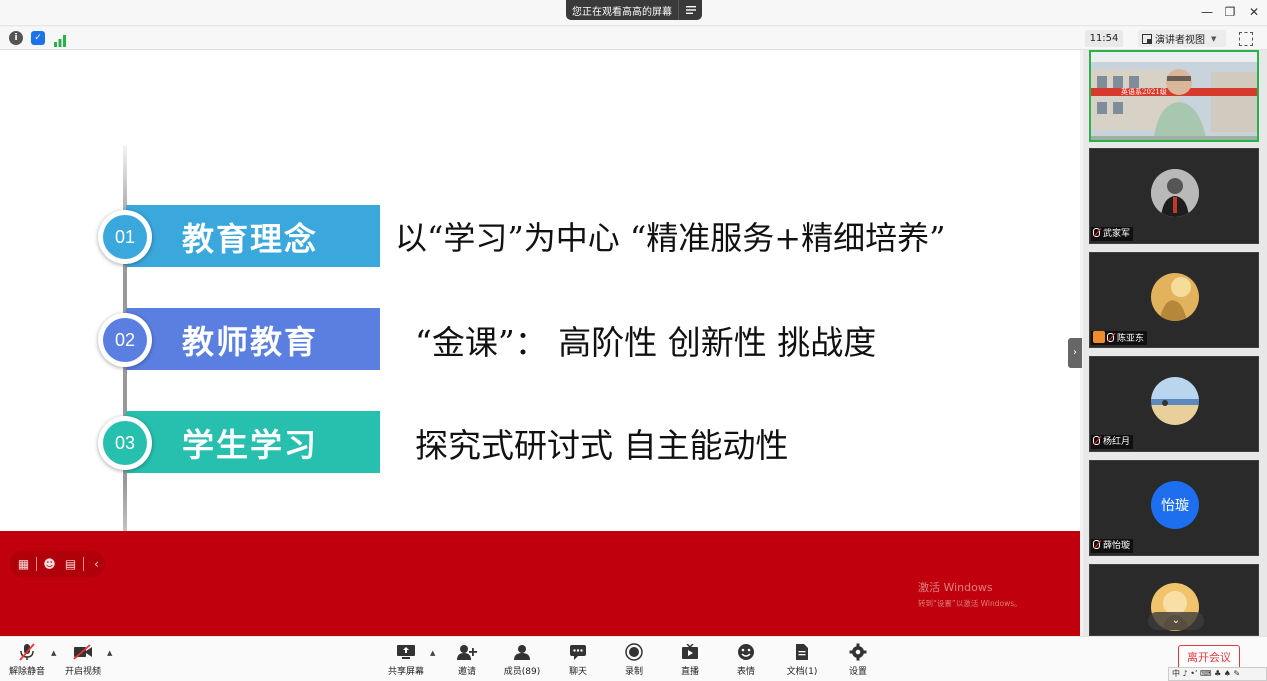 This screenshot has height=681, width=1267. I want to click on members-label: 成员(89), so click(522, 672).